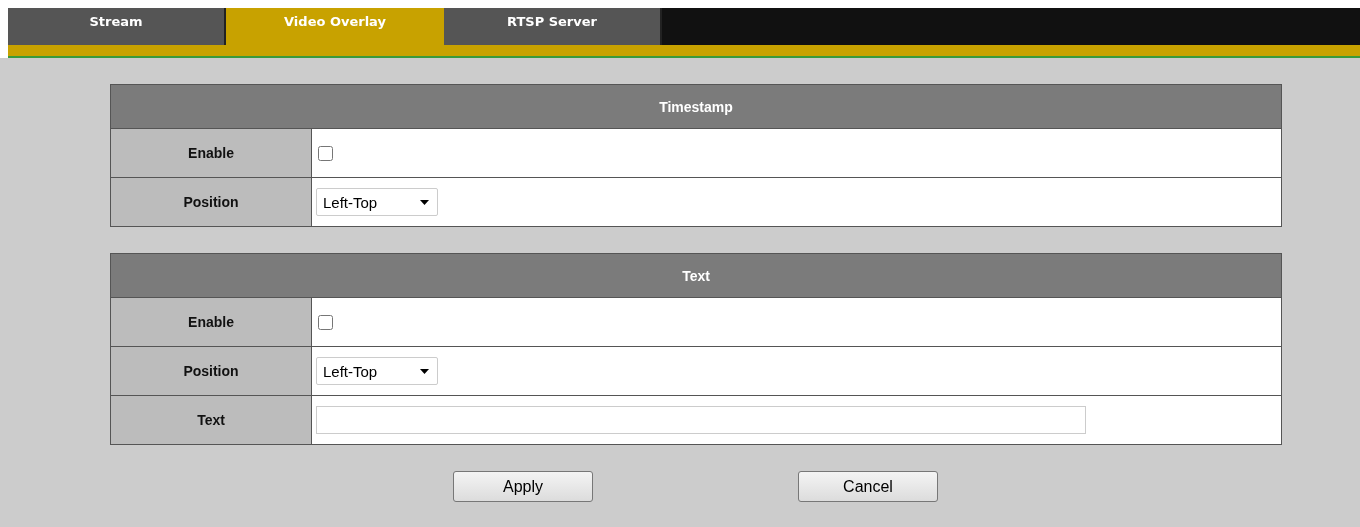 Image resolution: width=1360 pixels, height=527 pixels. I want to click on section-header: Text, so click(696, 275).